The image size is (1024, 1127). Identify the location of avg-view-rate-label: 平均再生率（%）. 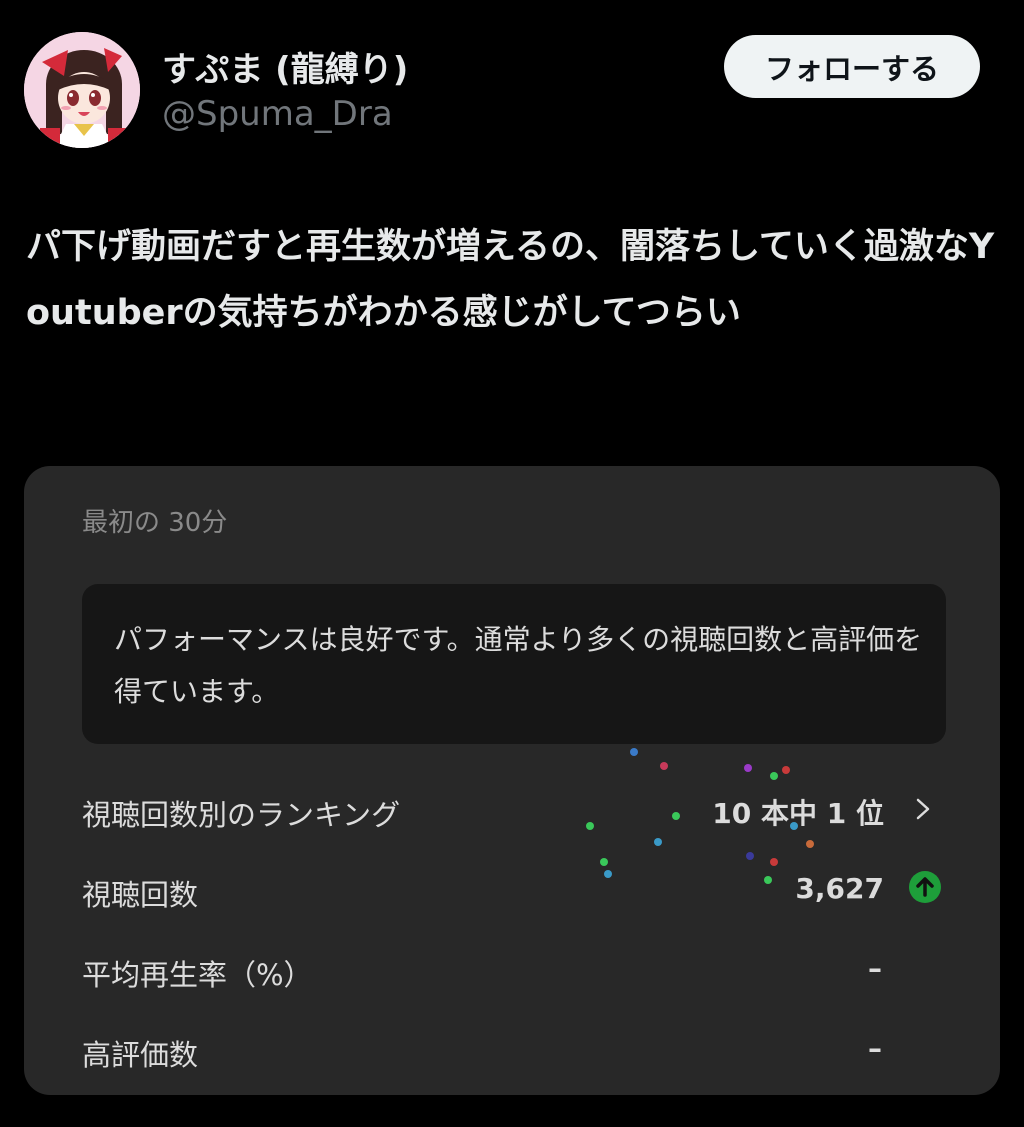
(197, 975).